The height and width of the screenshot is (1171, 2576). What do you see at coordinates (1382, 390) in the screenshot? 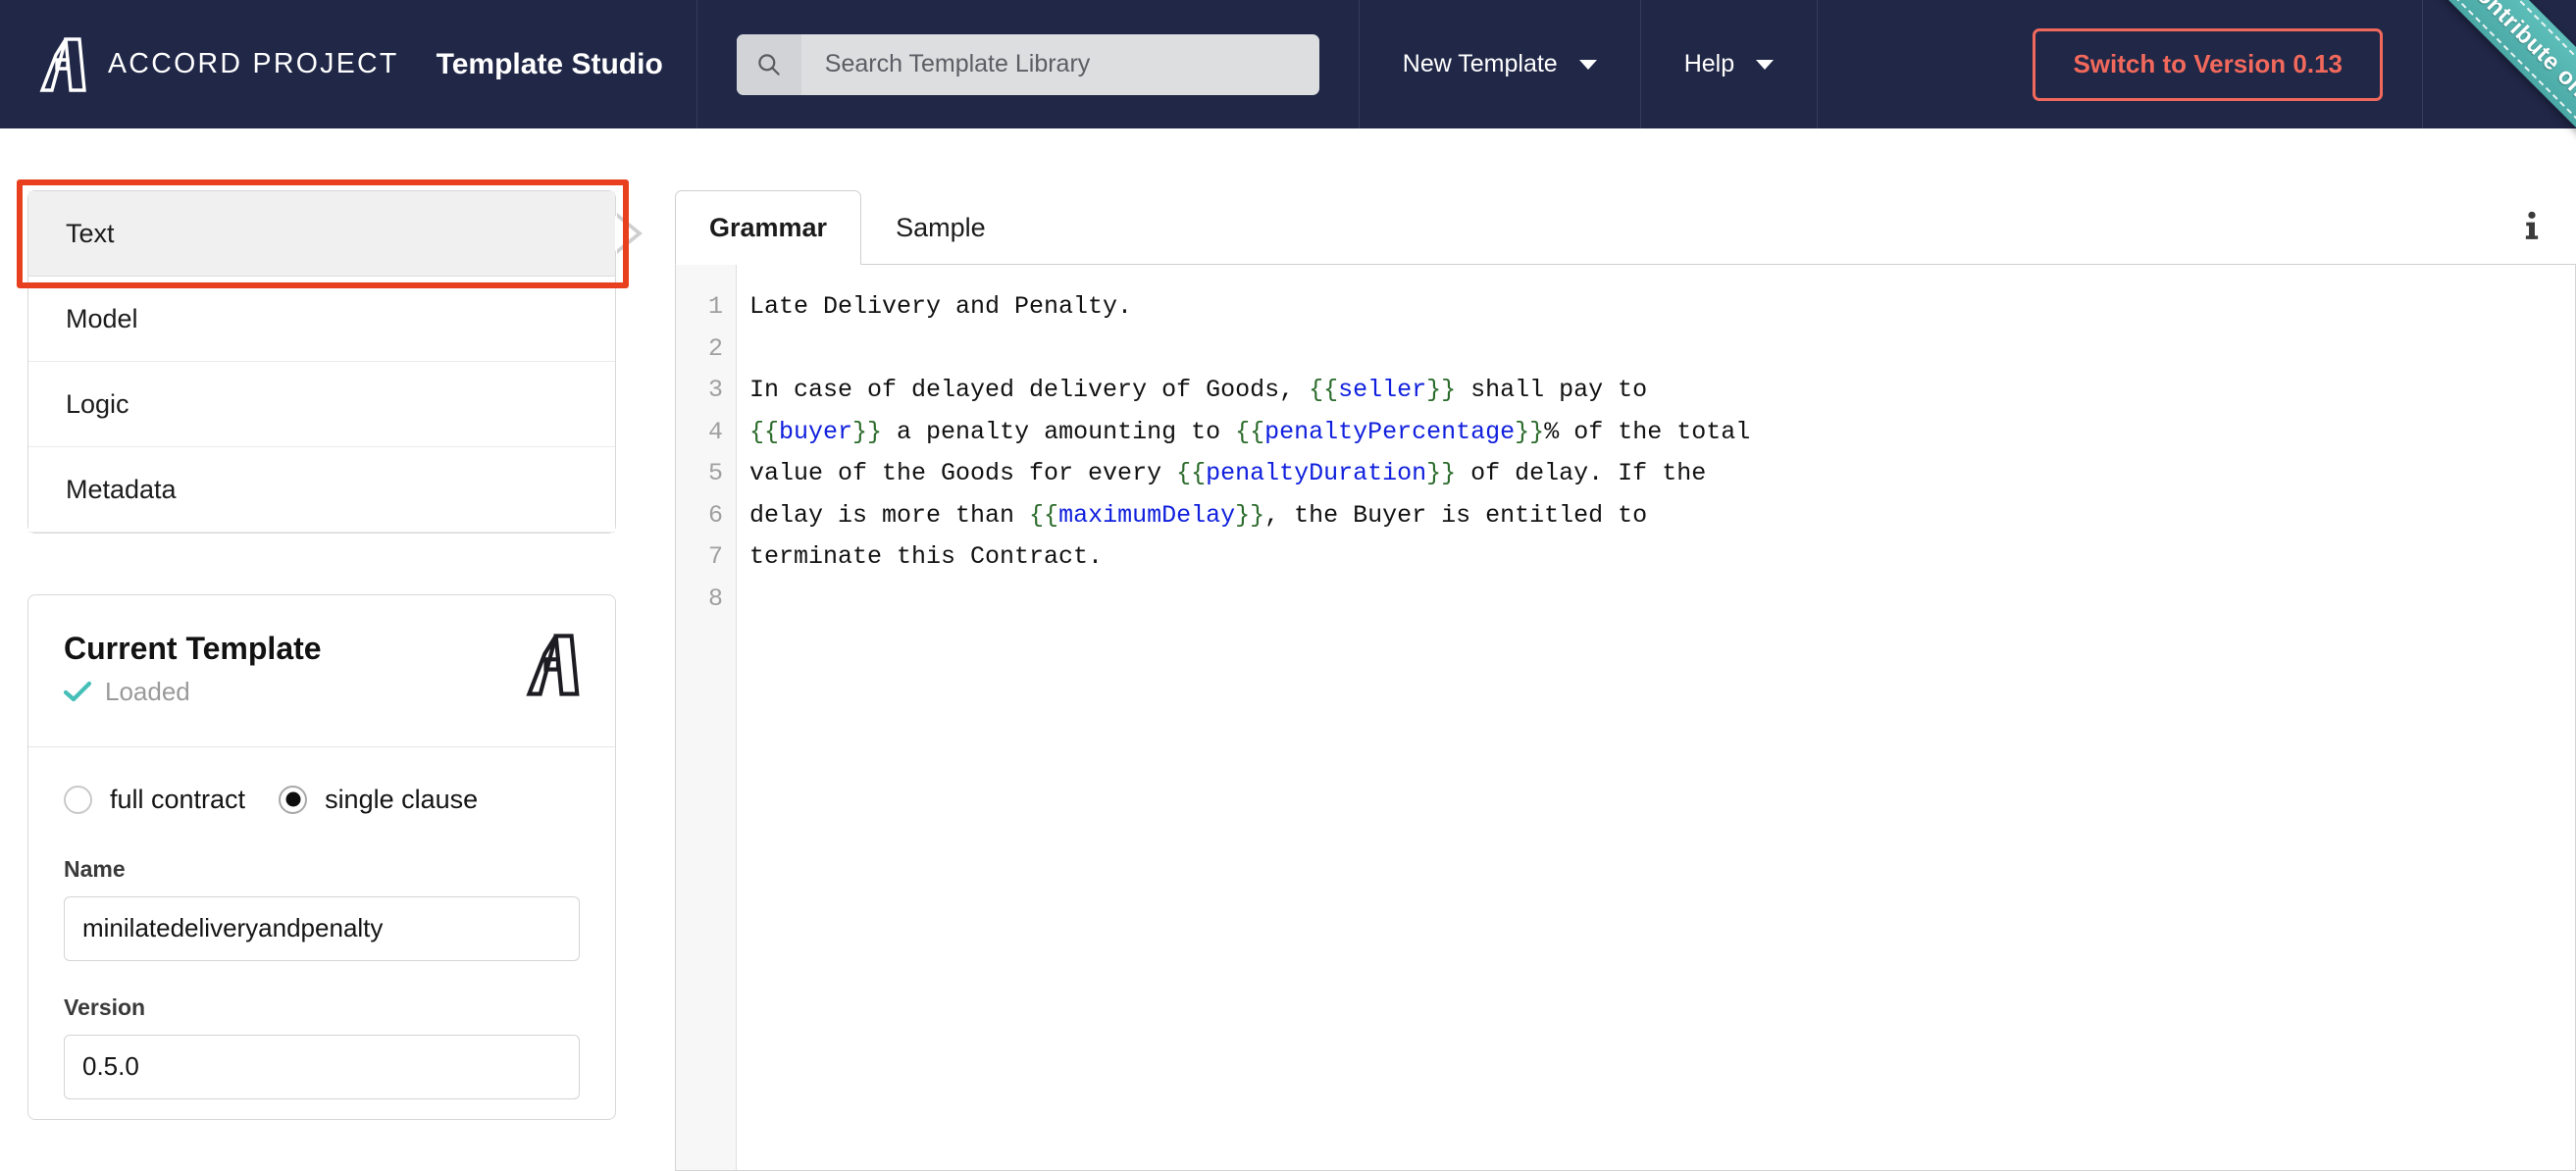
I see `template-variable: seller` at bounding box center [1382, 390].